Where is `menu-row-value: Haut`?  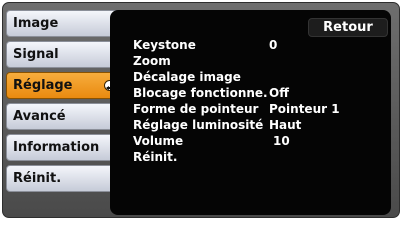
menu-row-value: Haut is located at coordinates (285, 125).